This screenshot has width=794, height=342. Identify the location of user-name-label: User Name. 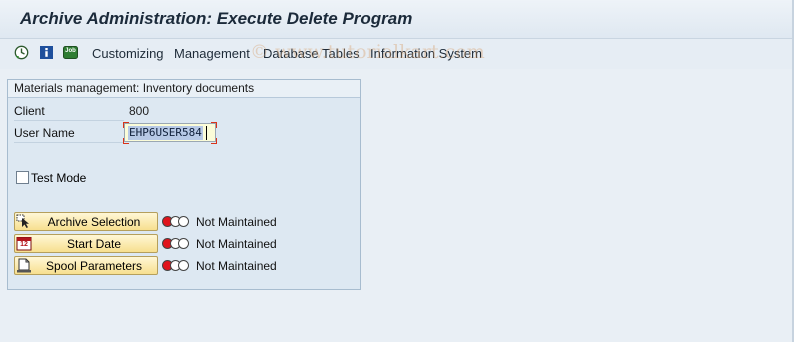
(69, 134).